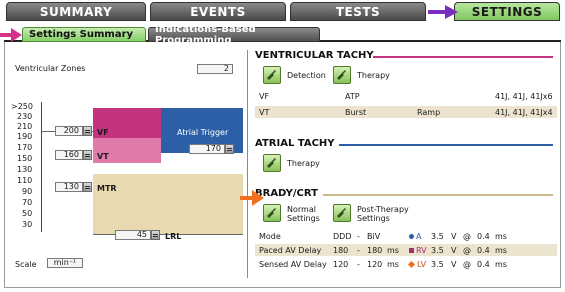 The height and width of the screenshot is (292, 565). What do you see at coordinates (69, 187) in the screenshot?
I see `mtr-rate-field: 130` at bounding box center [69, 187].